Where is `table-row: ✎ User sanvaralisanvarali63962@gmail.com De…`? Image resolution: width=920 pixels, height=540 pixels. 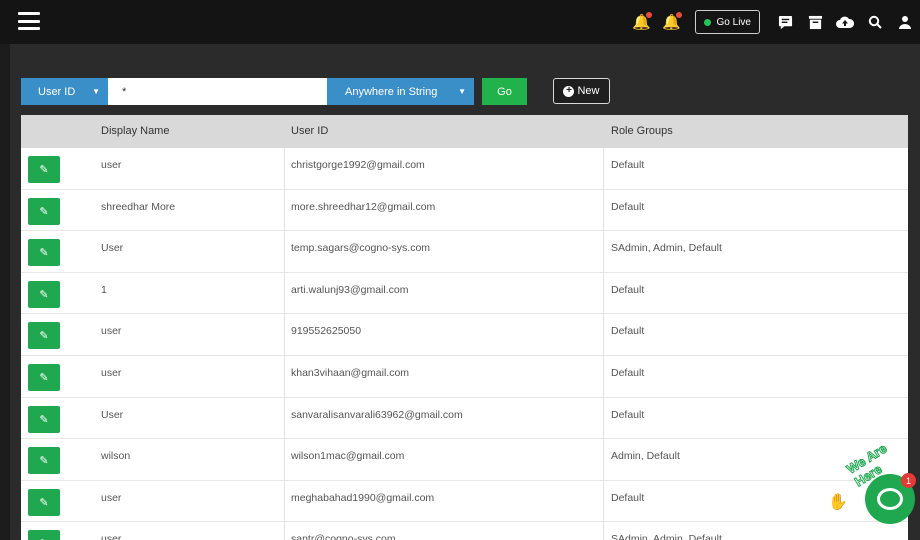 table-row: ✎ User sanvaralisanvarali63962@gmail.com De… is located at coordinates (464, 418).